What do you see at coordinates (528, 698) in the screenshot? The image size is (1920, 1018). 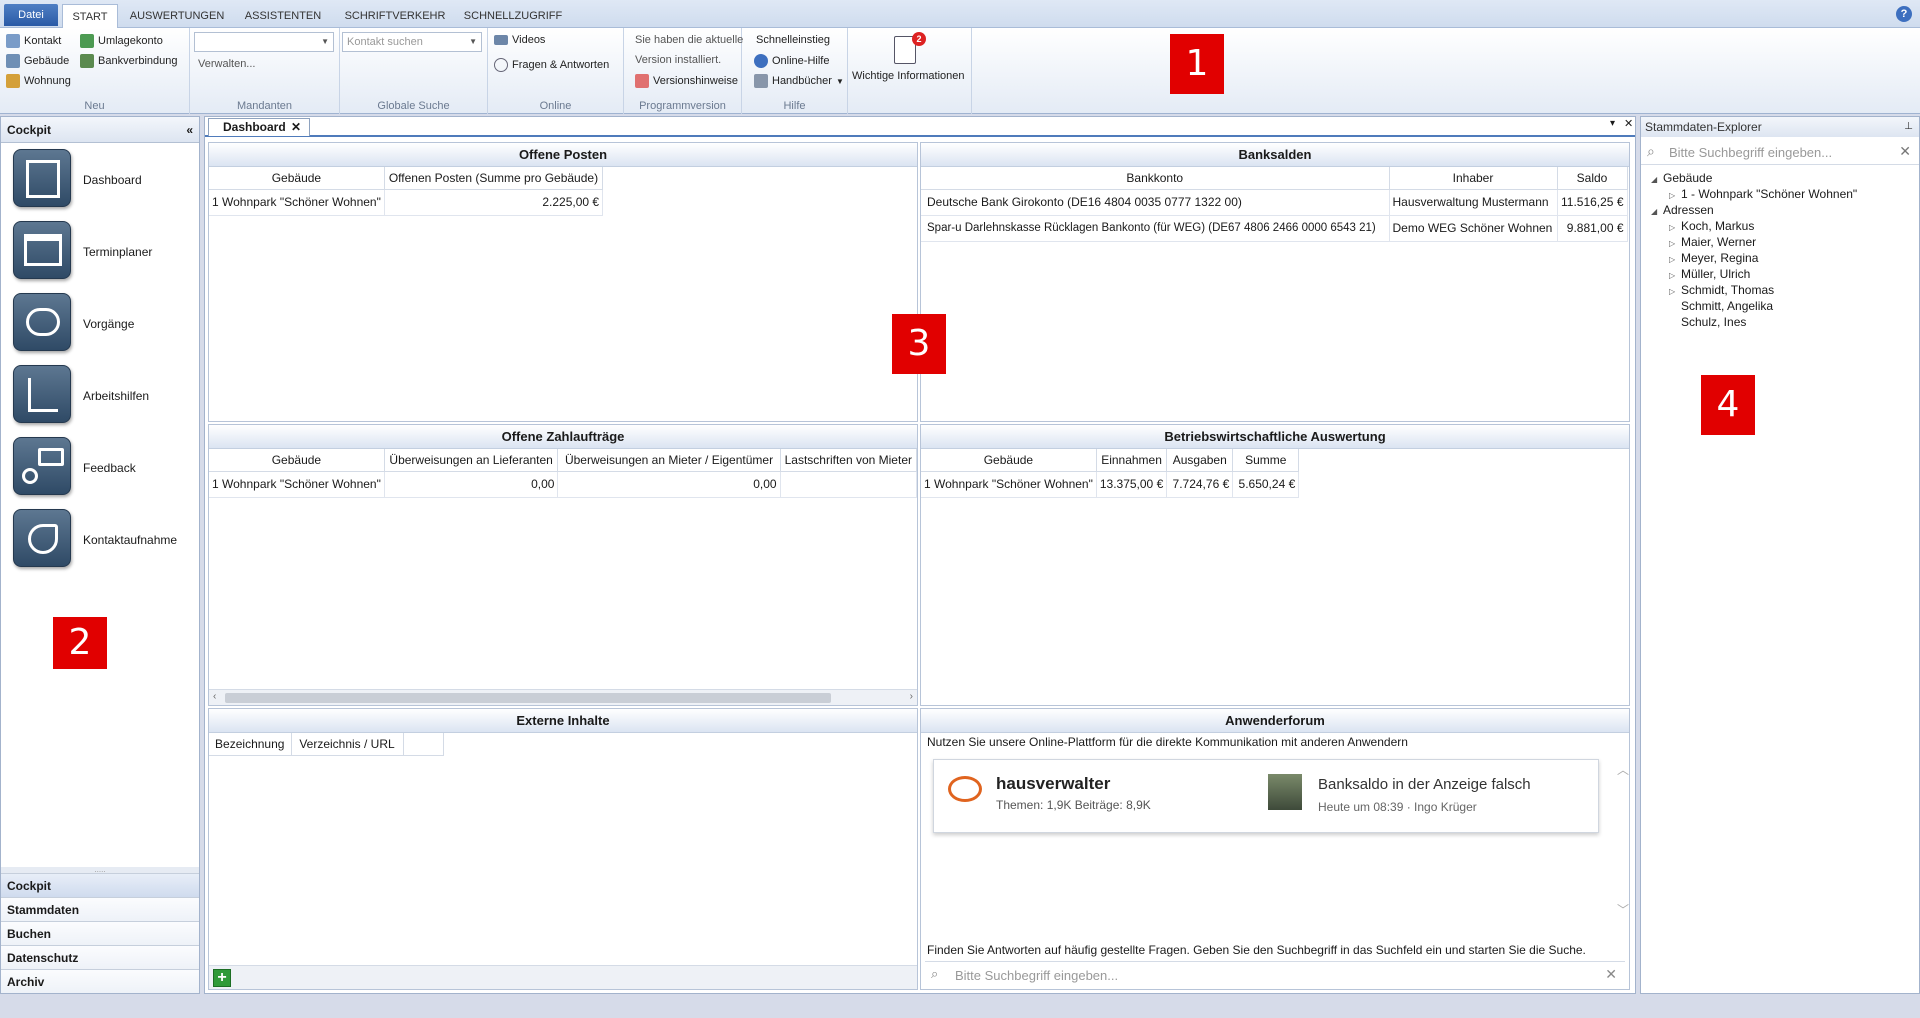 I see `scrollbar-thumb` at bounding box center [528, 698].